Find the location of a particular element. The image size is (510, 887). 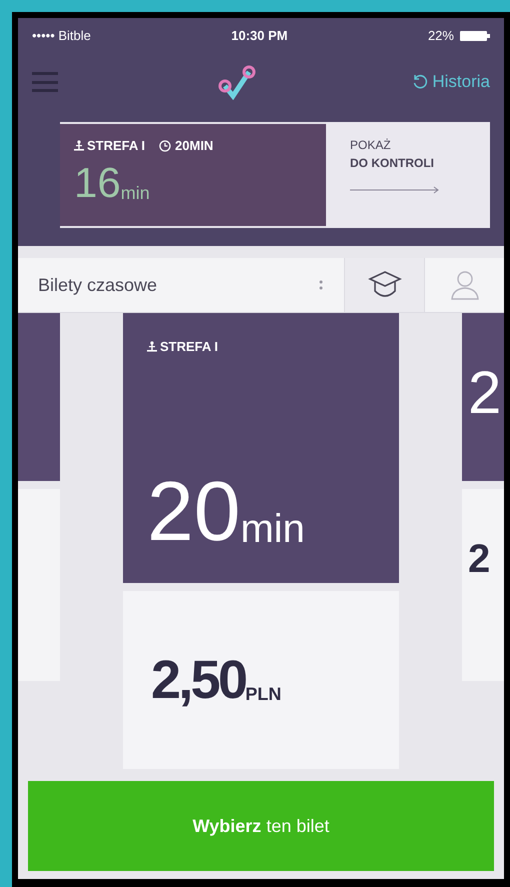

show-label: POKAŻ is located at coordinates (370, 145).